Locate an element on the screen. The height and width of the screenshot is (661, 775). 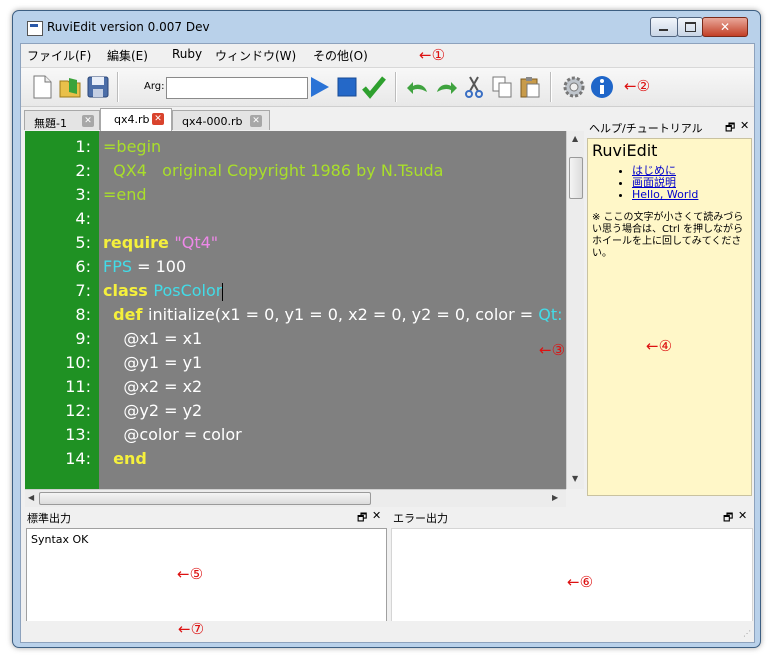
minimize-button is located at coordinates (664, 27).